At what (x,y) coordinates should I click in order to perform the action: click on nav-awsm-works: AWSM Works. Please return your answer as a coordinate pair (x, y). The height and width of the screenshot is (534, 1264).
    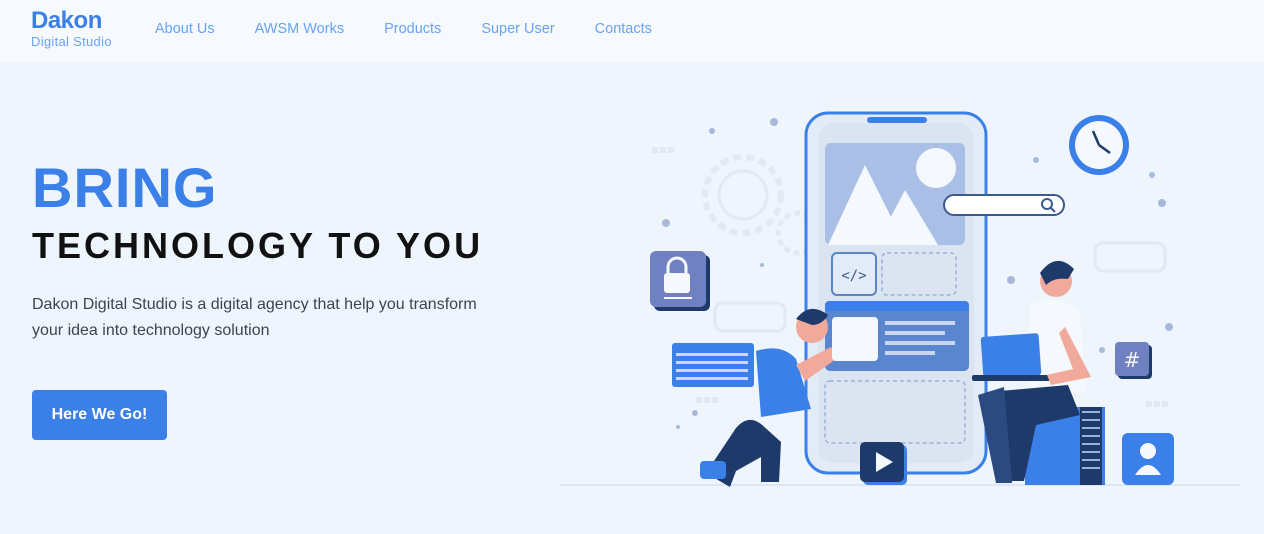
    Looking at the image, I should click on (299, 29).